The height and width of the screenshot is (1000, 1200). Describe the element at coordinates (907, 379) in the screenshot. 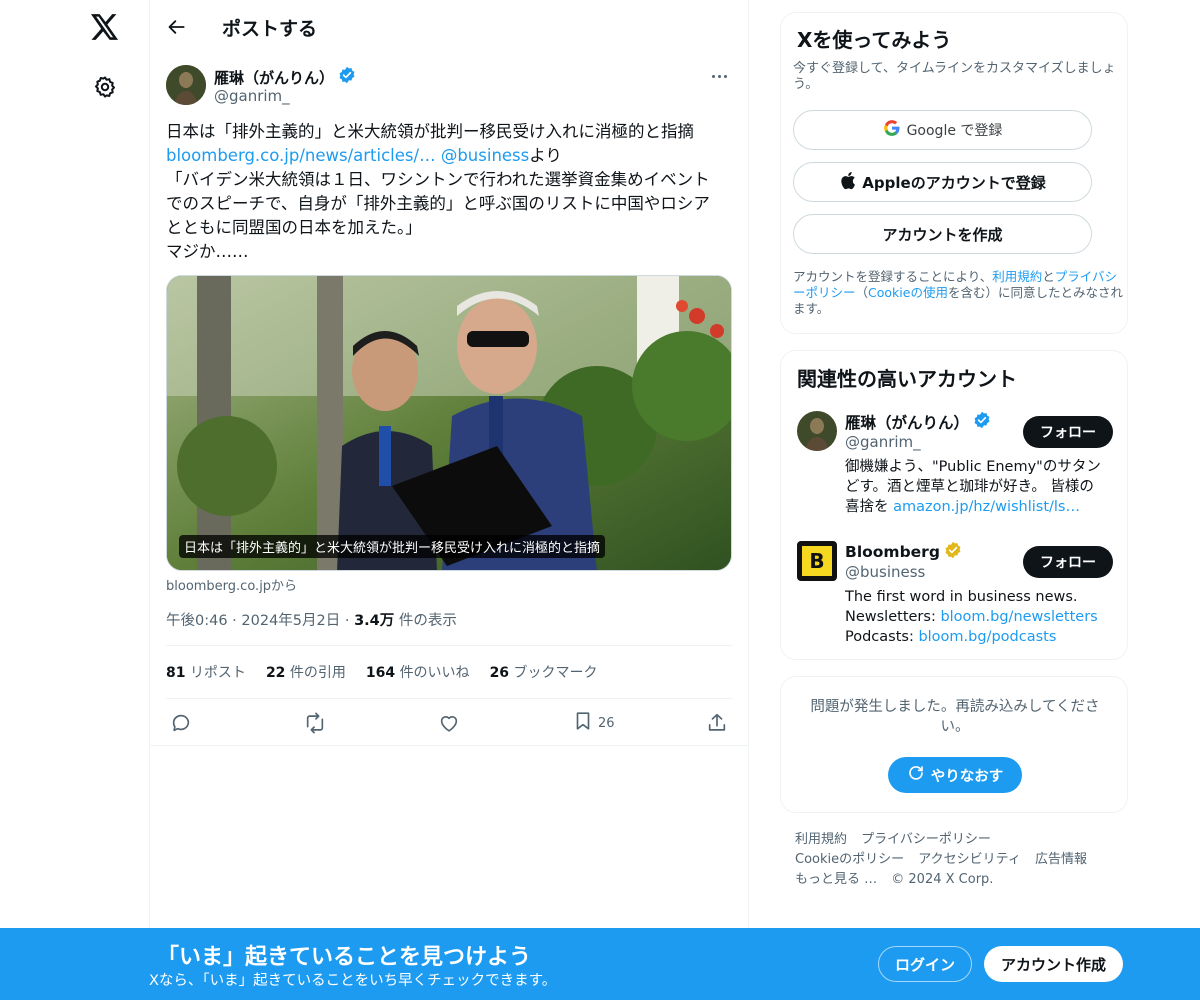

I see `related-title: 関連性の高いアカウント` at that location.